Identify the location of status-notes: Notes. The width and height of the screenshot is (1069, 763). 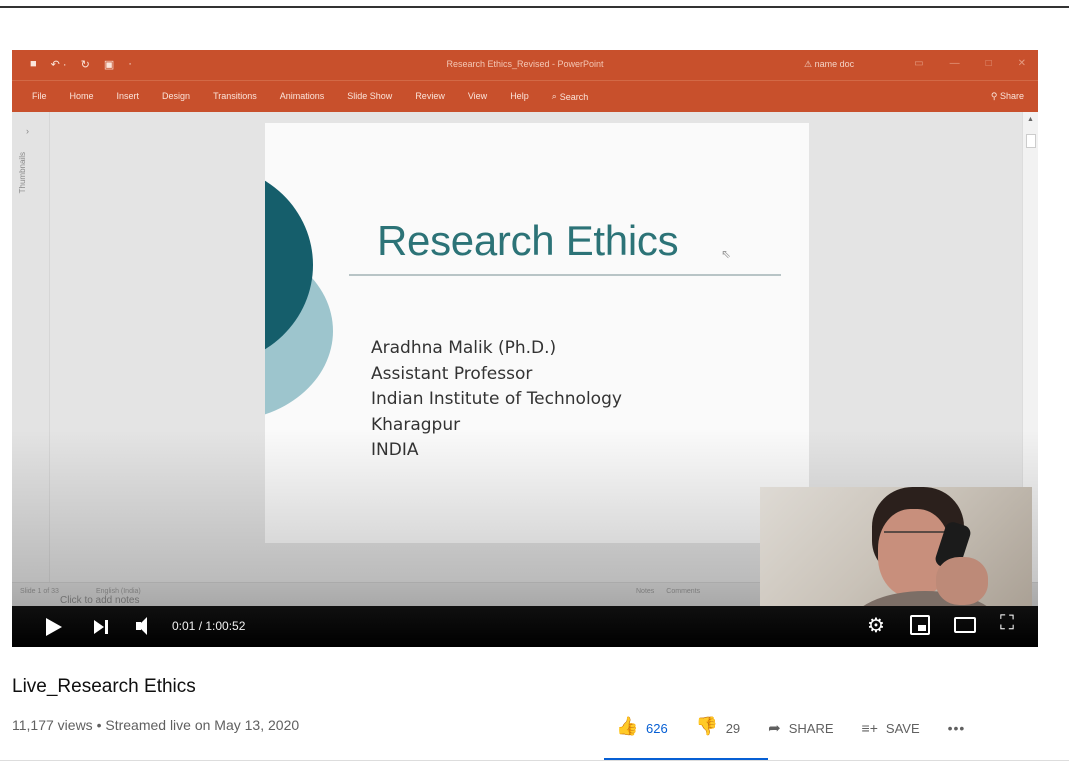
(645, 591).